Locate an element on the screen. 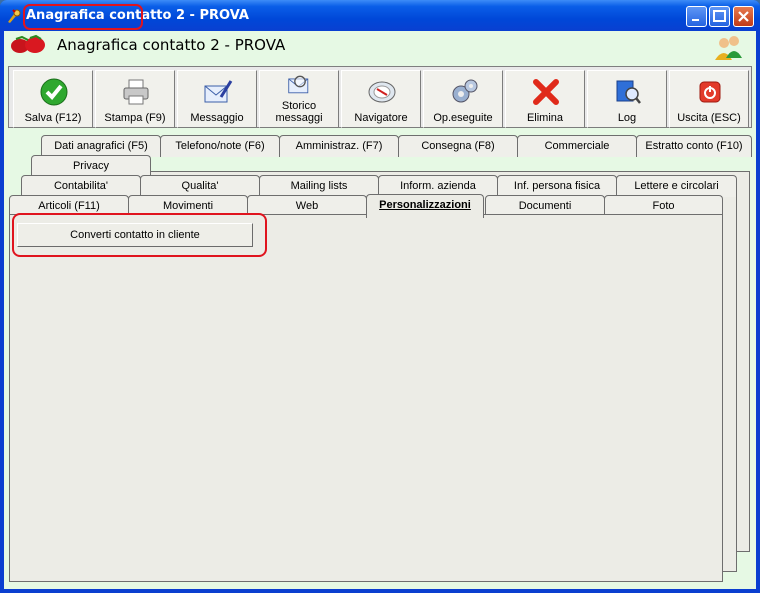 This screenshot has height=593, width=760. print-label: Stampa (F9) is located at coordinates (135, 118).